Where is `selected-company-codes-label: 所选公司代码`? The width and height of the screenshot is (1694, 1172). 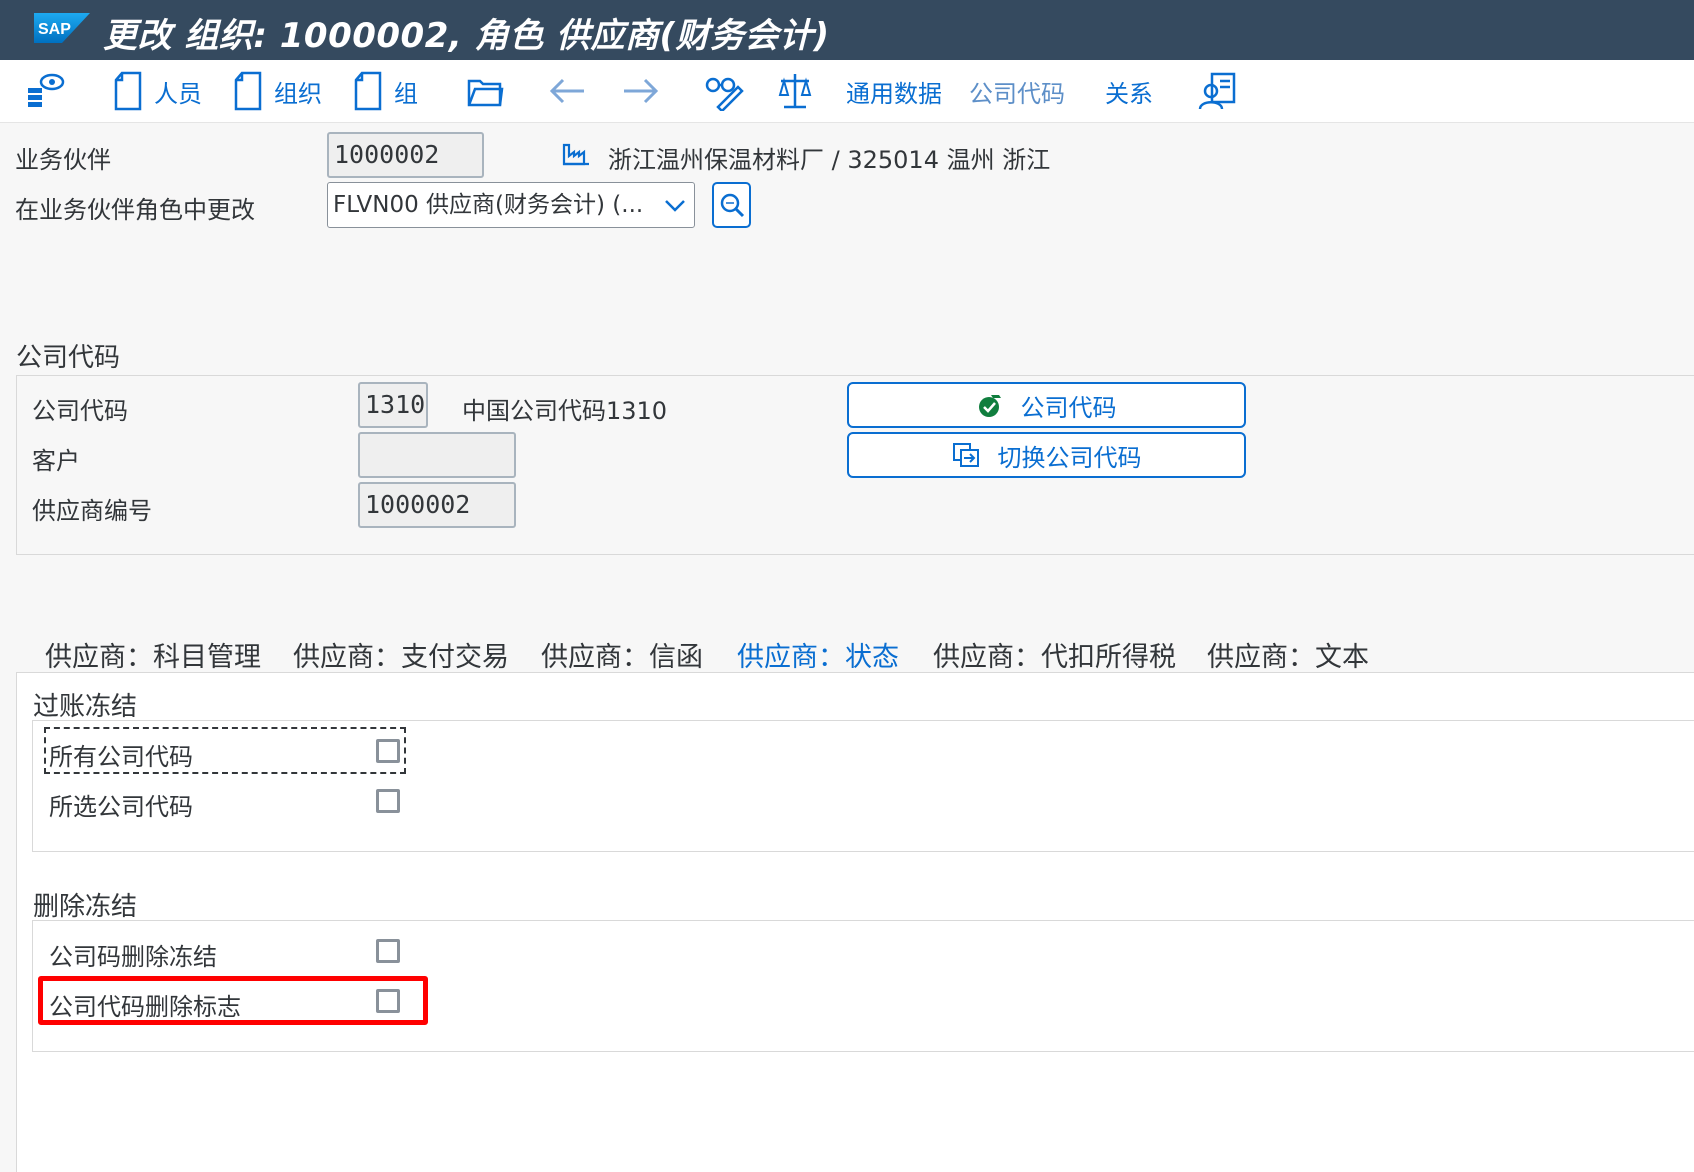 selected-company-codes-label: 所选公司代码 is located at coordinates (121, 807).